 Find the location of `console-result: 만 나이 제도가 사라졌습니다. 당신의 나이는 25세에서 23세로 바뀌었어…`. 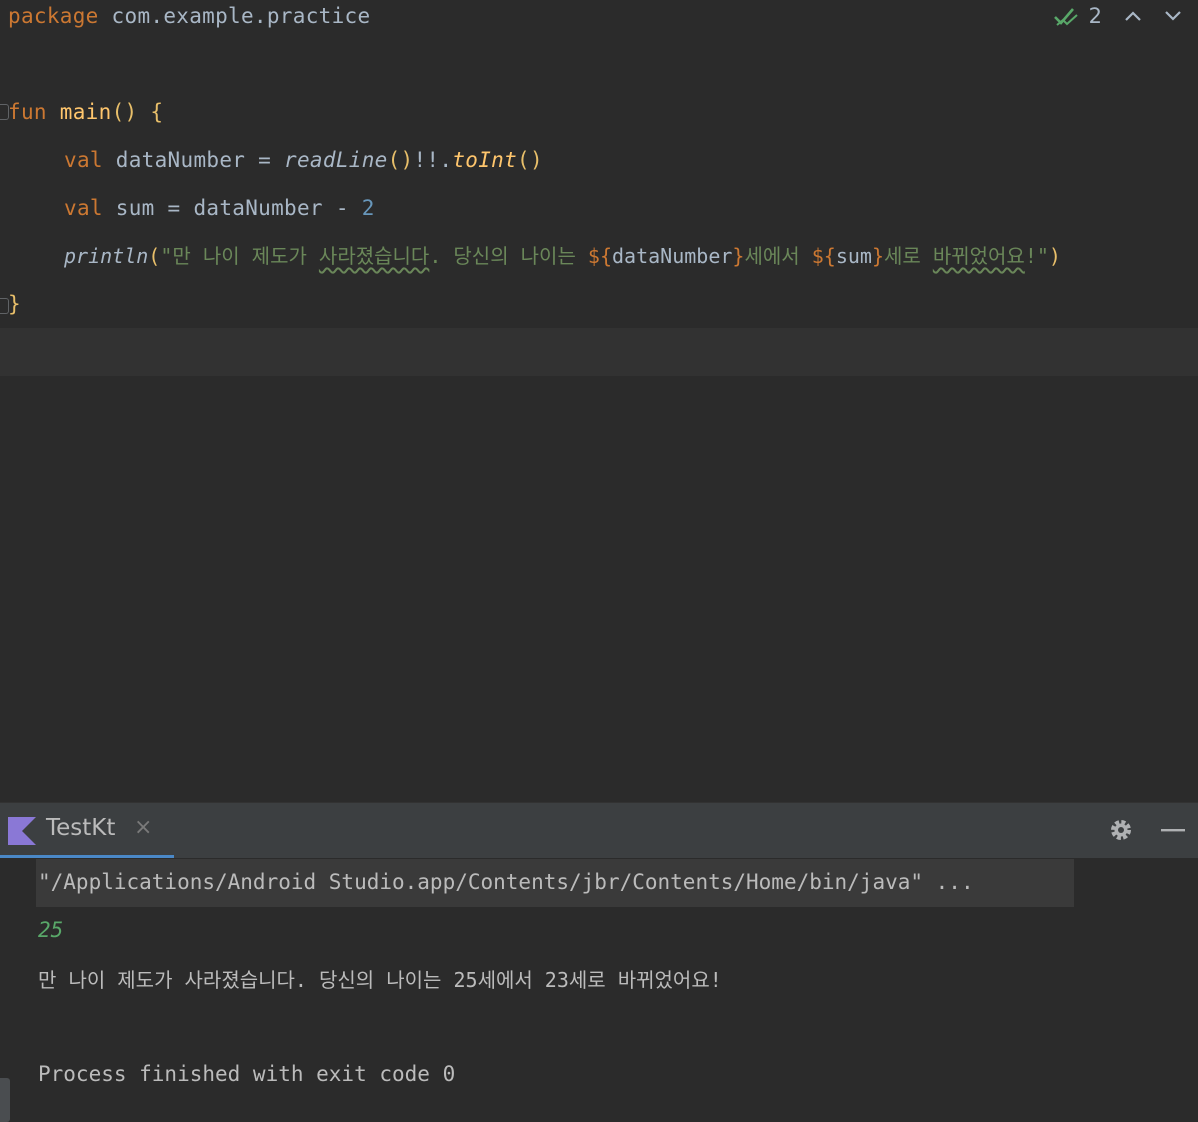

console-result: 만 나이 제도가 사라졌습니다. 당신의 나이는 25세에서 23세로 바뀌었어… is located at coordinates (380, 980).